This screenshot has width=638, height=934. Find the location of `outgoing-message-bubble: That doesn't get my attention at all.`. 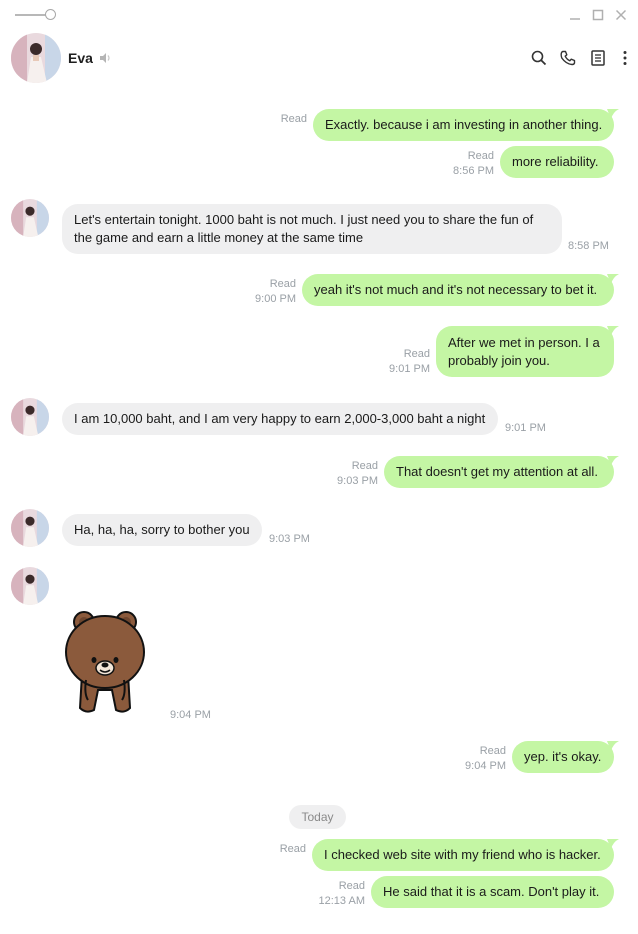

outgoing-message-bubble: That doesn't get my attention at all. is located at coordinates (499, 472).